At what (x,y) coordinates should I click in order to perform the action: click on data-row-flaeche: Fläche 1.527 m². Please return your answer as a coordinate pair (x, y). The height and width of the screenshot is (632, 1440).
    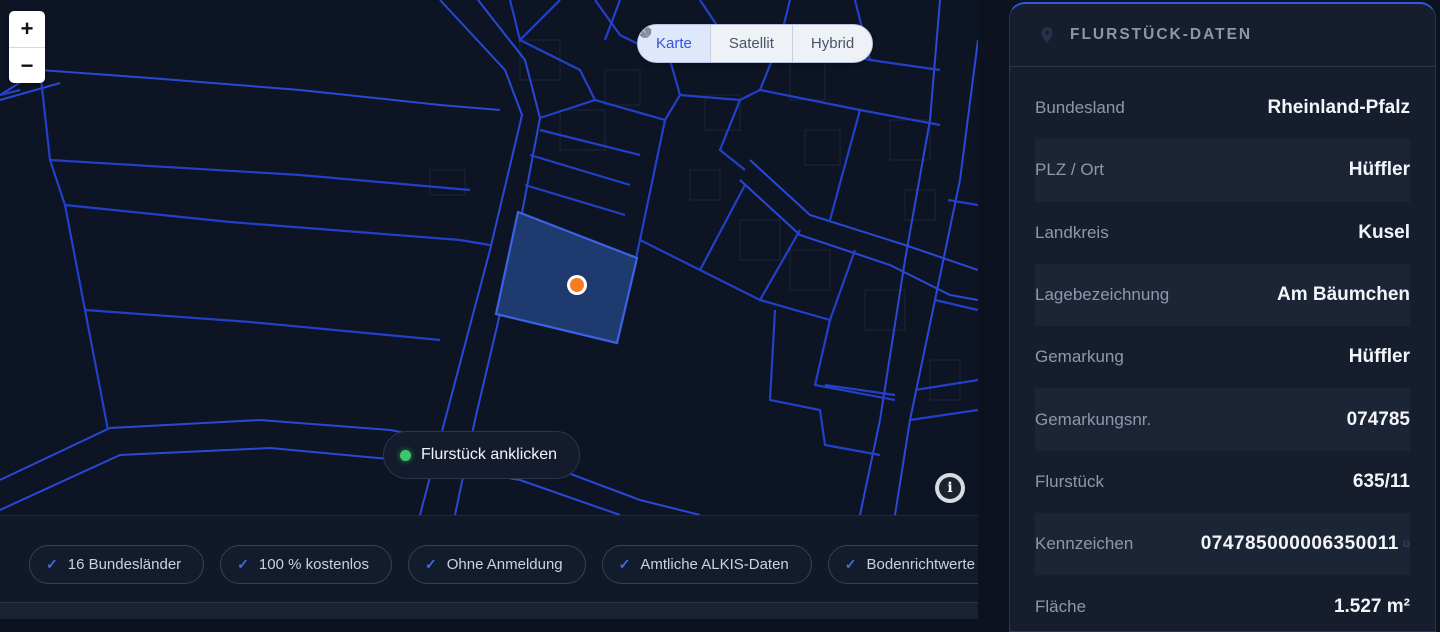
    Looking at the image, I should click on (1222, 603).